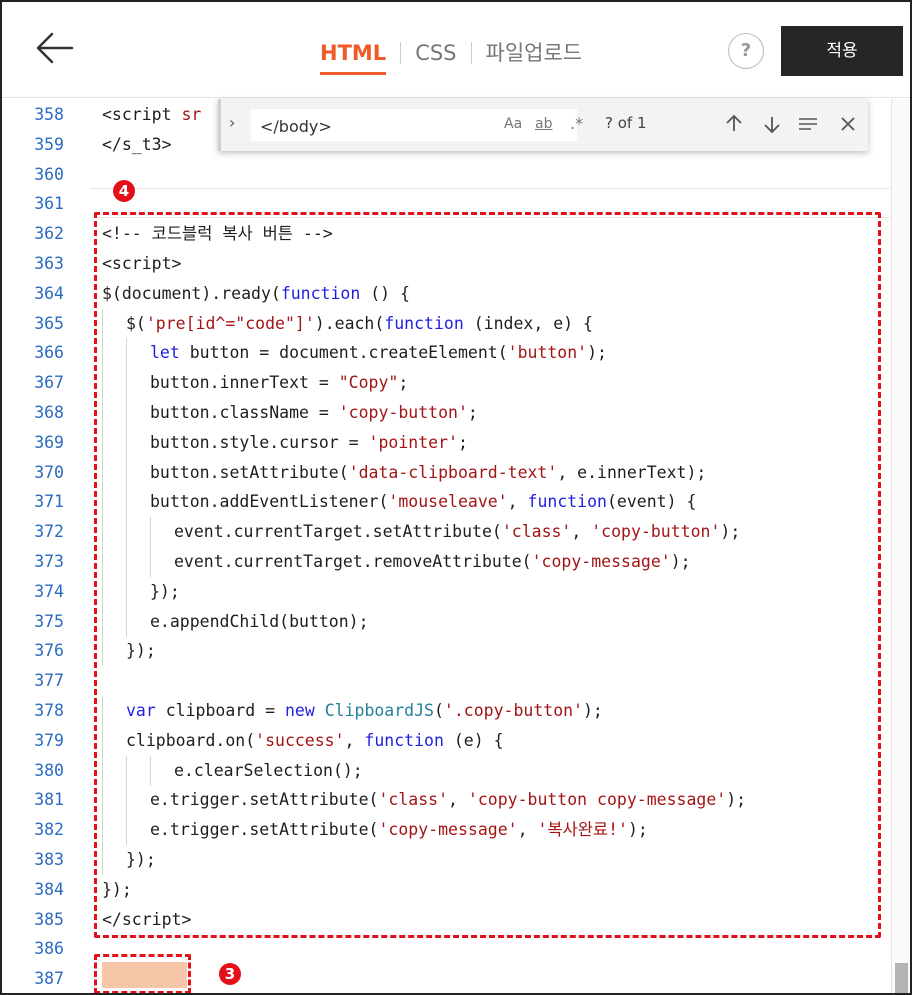 Image resolution: width=912 pixels, height=995 pixels. Describe the element at coordinates (54, 48) in the screenshot. I see `back-arrow-icon` at that location.